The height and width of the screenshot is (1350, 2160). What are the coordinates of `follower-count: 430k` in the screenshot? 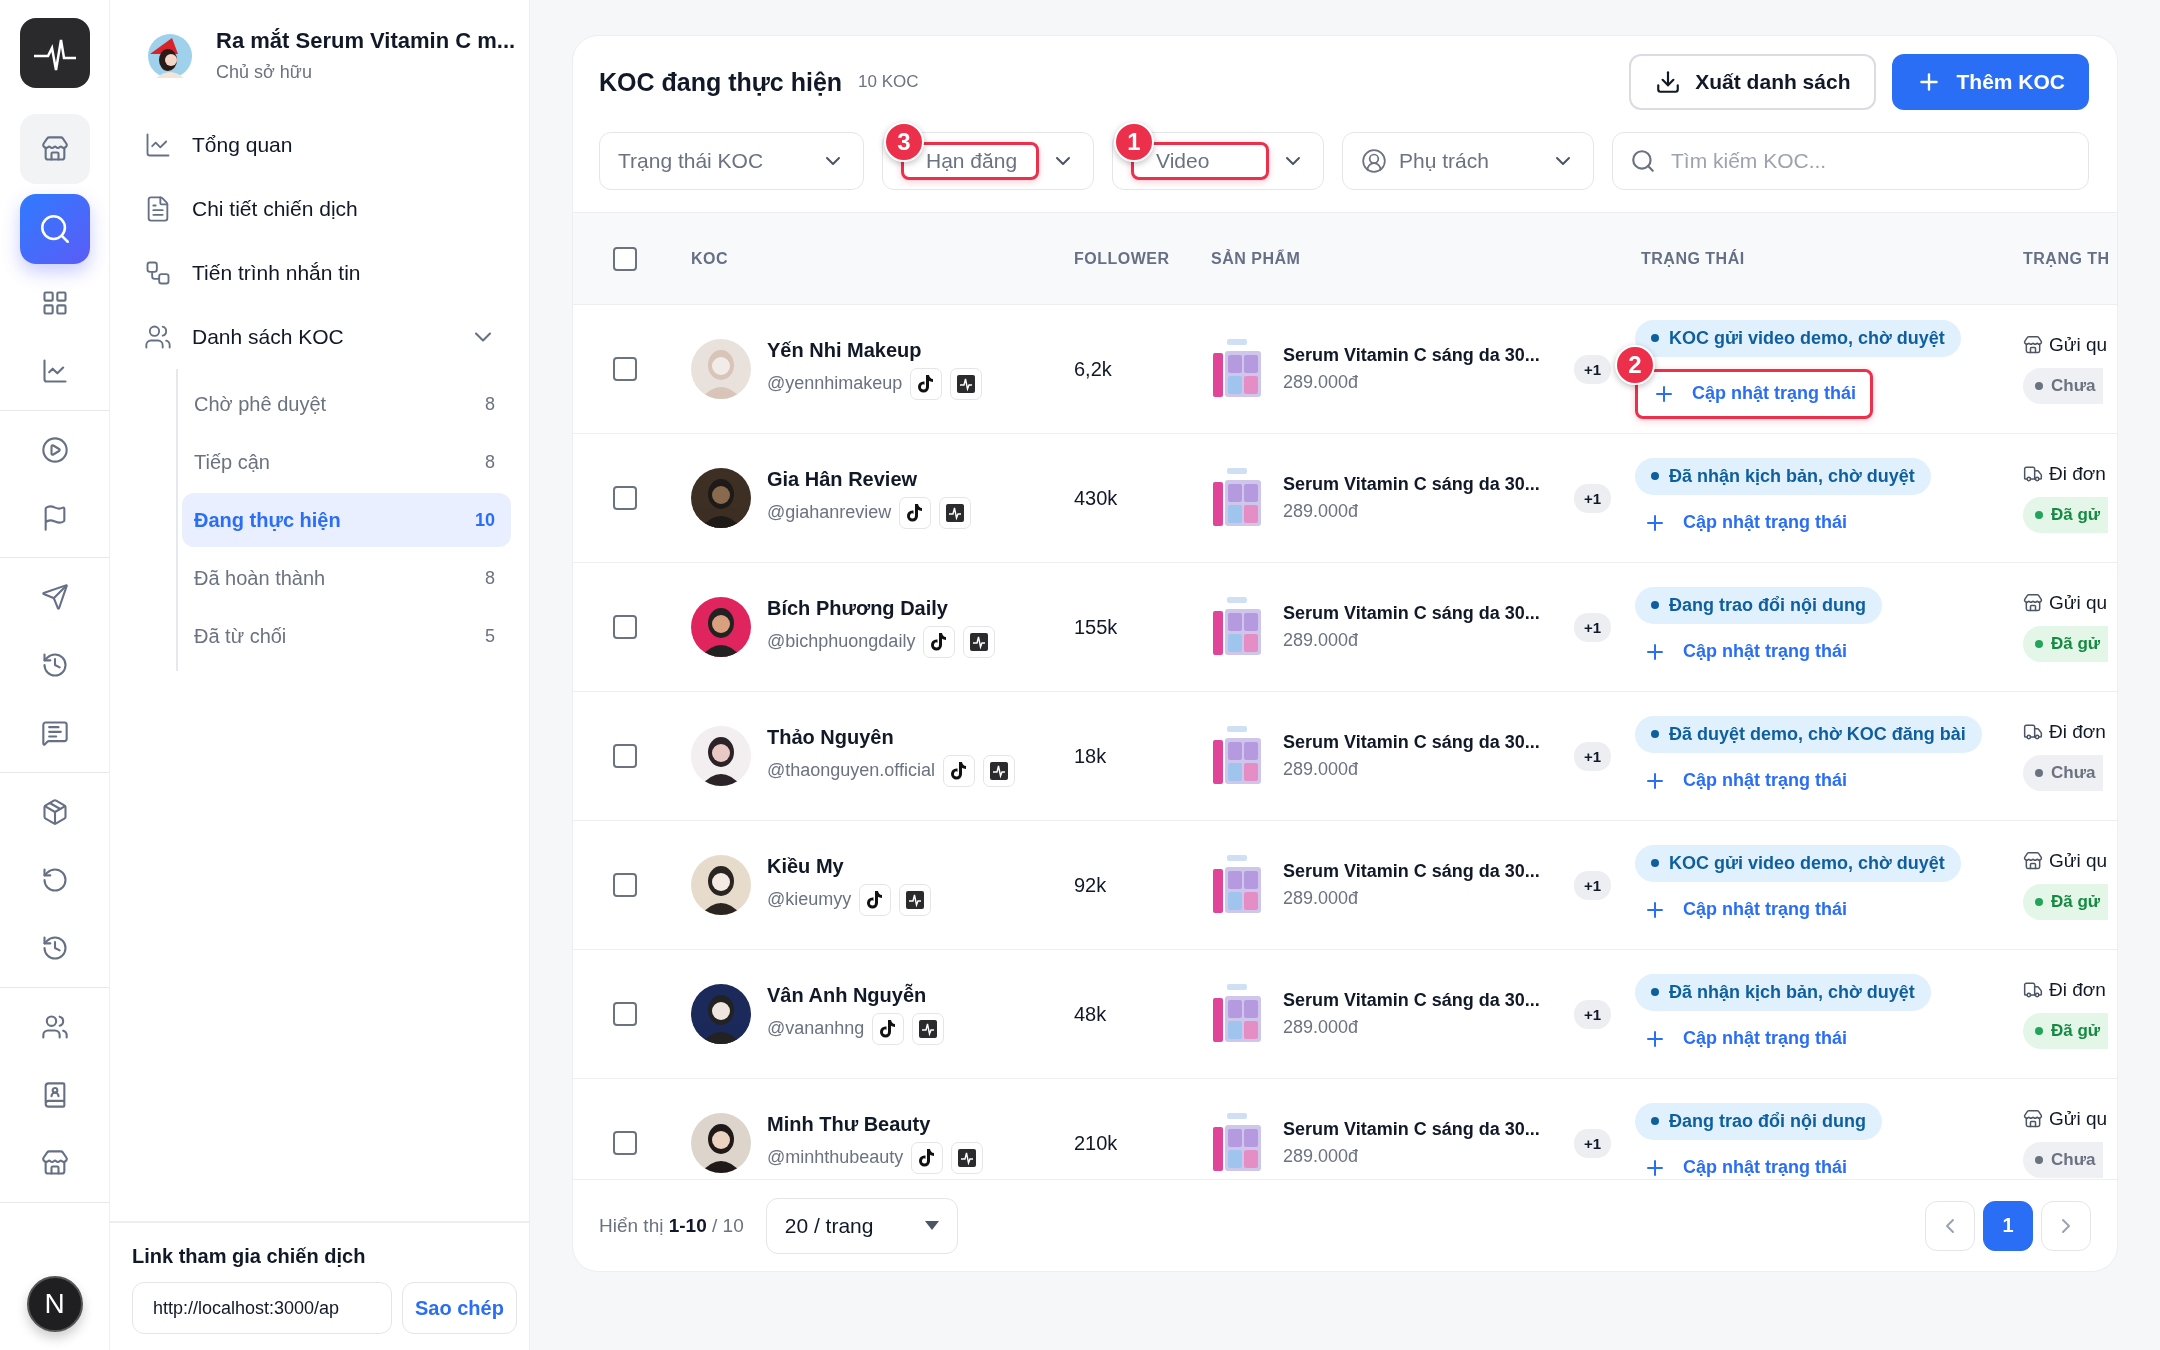 It's located at (1096, 498).